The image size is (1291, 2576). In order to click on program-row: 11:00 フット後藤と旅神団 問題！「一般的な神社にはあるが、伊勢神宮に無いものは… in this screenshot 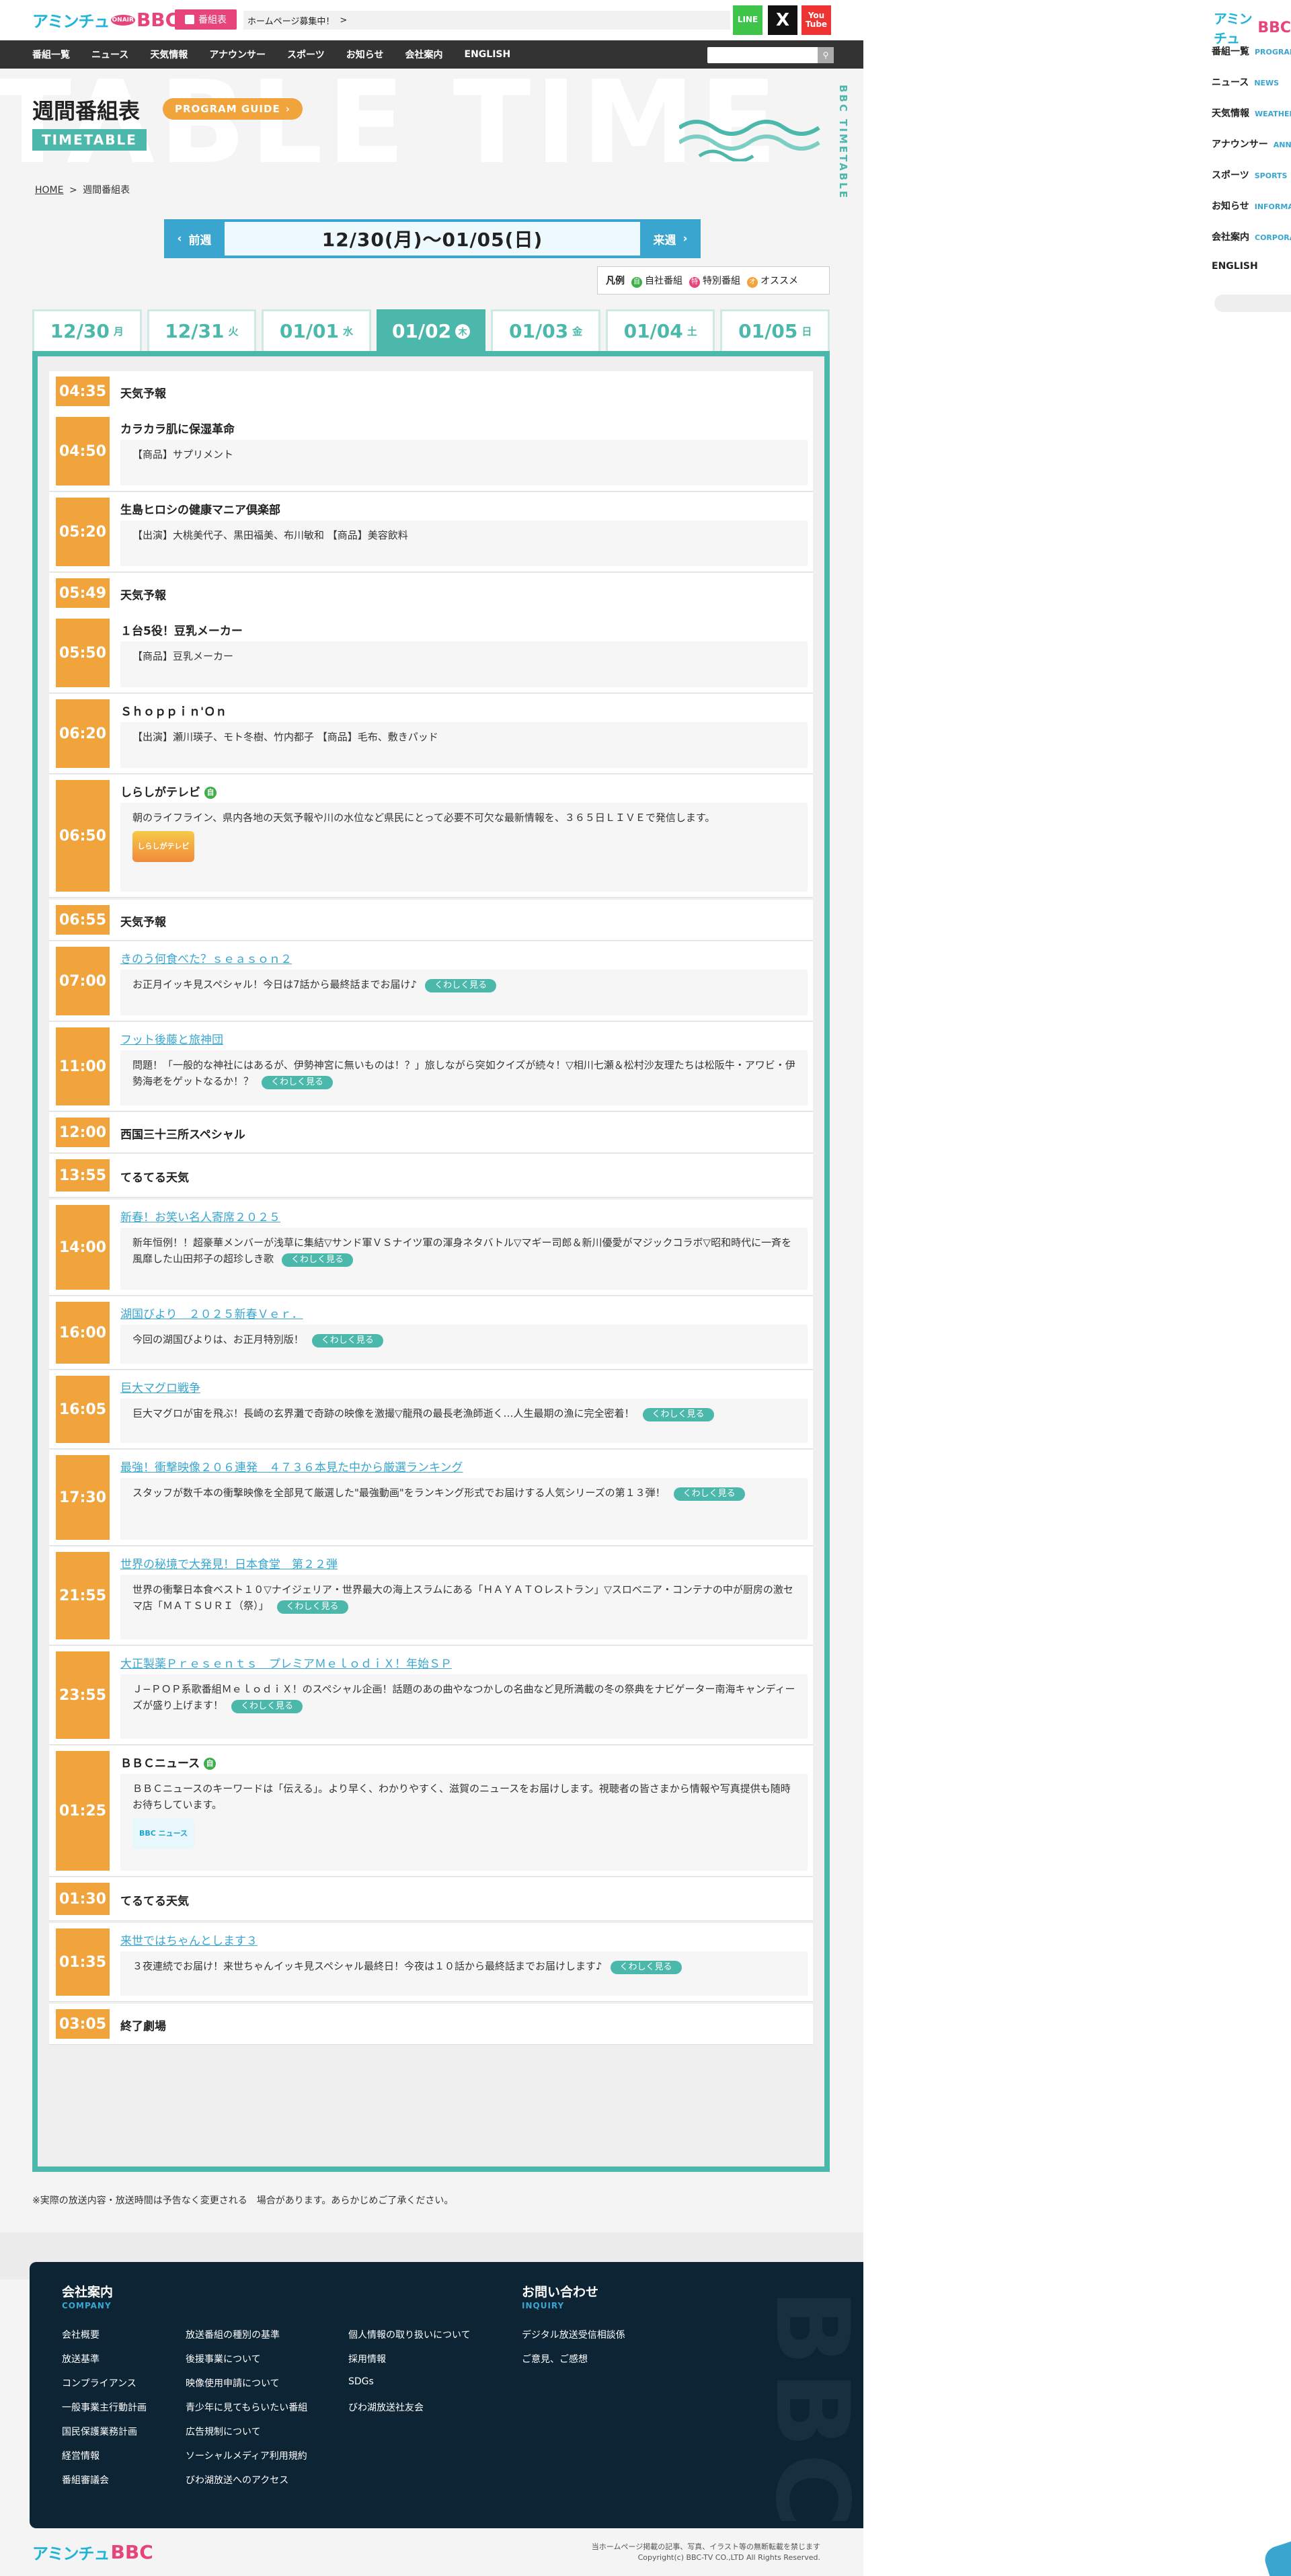, I will do `click(431, 1066)`.